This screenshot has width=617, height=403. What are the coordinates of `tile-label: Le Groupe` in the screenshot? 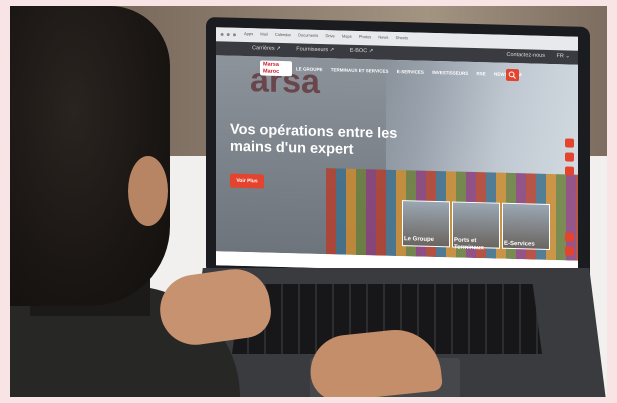 It's located at (419, 239).